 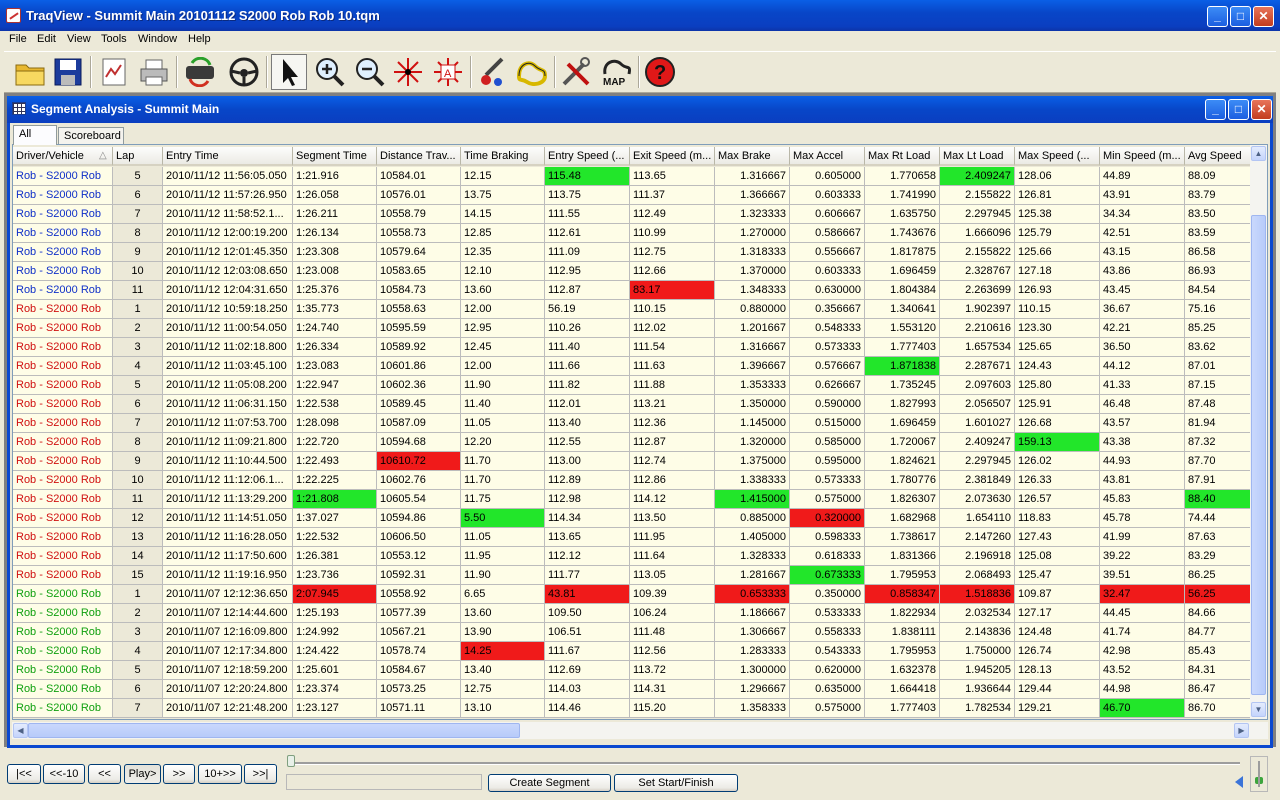 I want to click on table-cell: 1.281667, so click(x=752, y=575).